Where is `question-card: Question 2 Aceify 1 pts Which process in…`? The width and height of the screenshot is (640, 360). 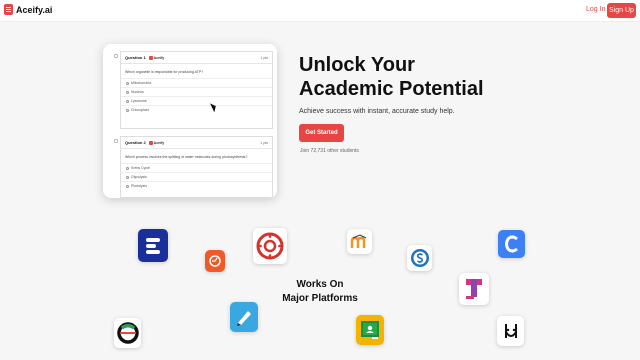
question-card: Question 2 Aceify 1 pts Which process in… is located at coordinates (196, 167).